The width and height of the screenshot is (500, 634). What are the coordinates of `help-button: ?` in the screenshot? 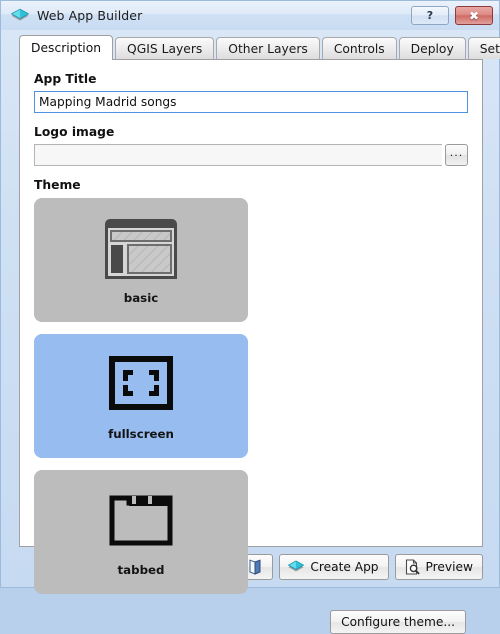 It's located at (430, 15).